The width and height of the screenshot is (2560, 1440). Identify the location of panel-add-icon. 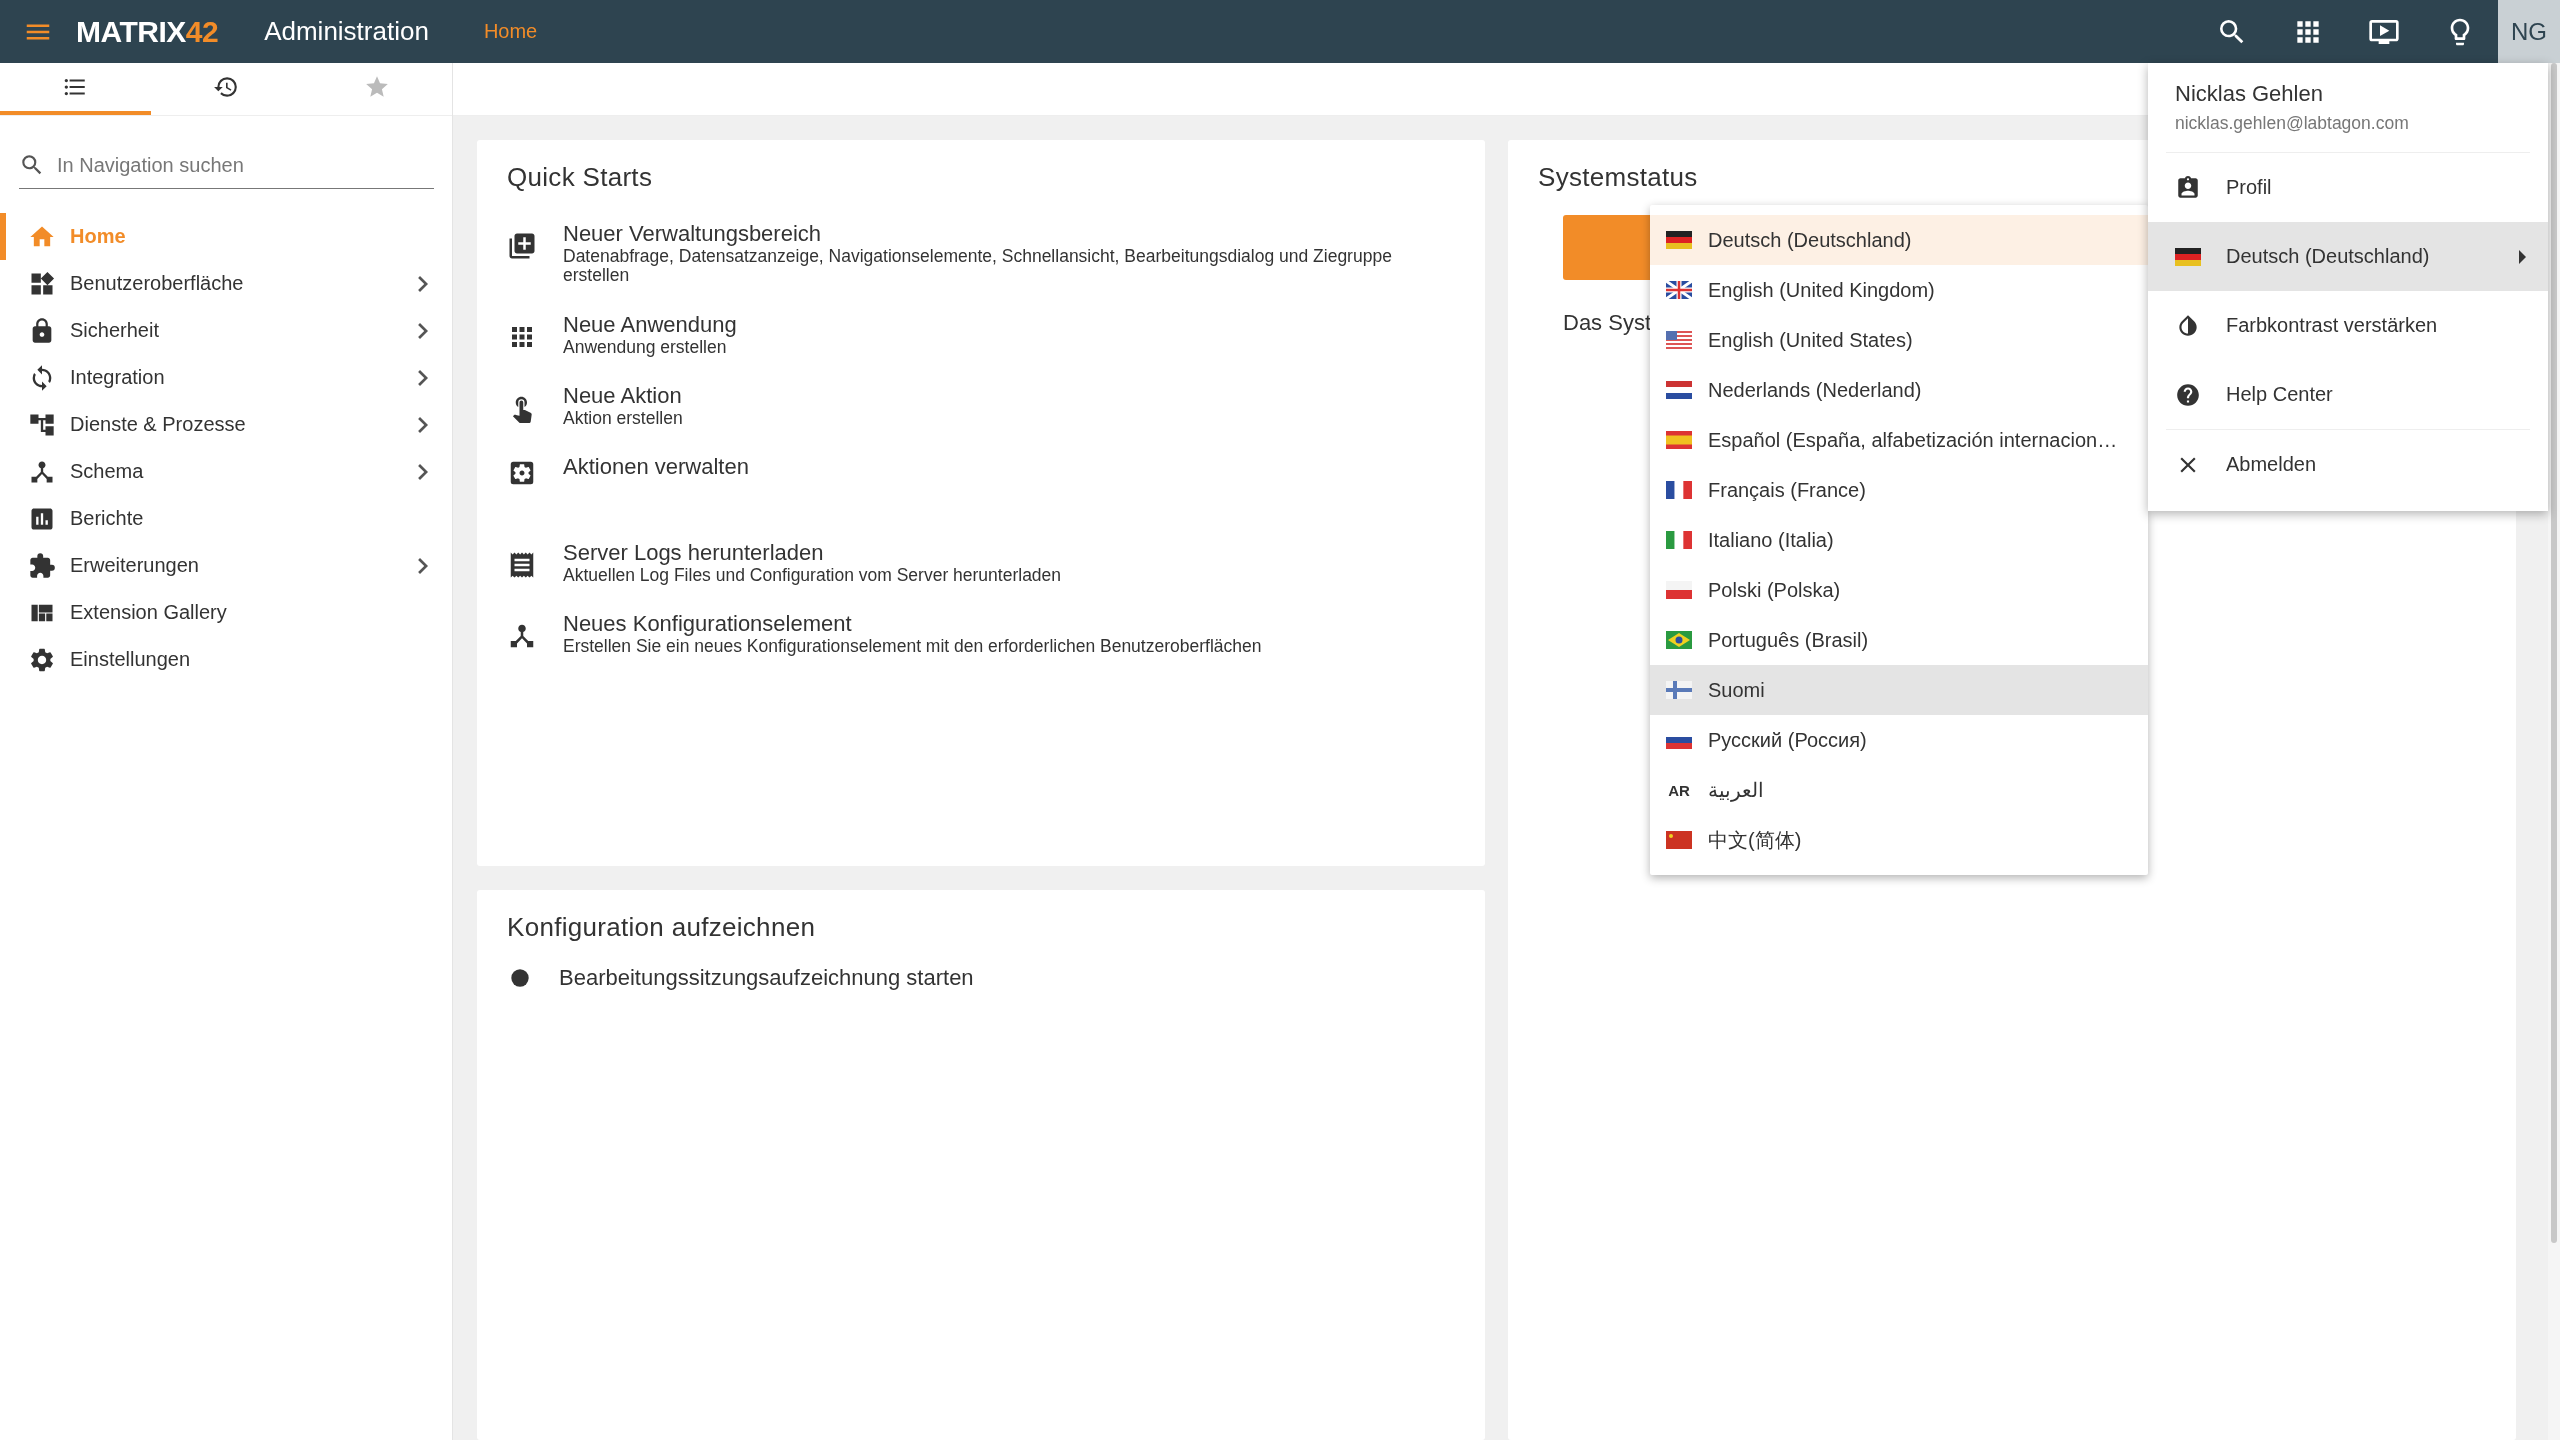
(522, 246).